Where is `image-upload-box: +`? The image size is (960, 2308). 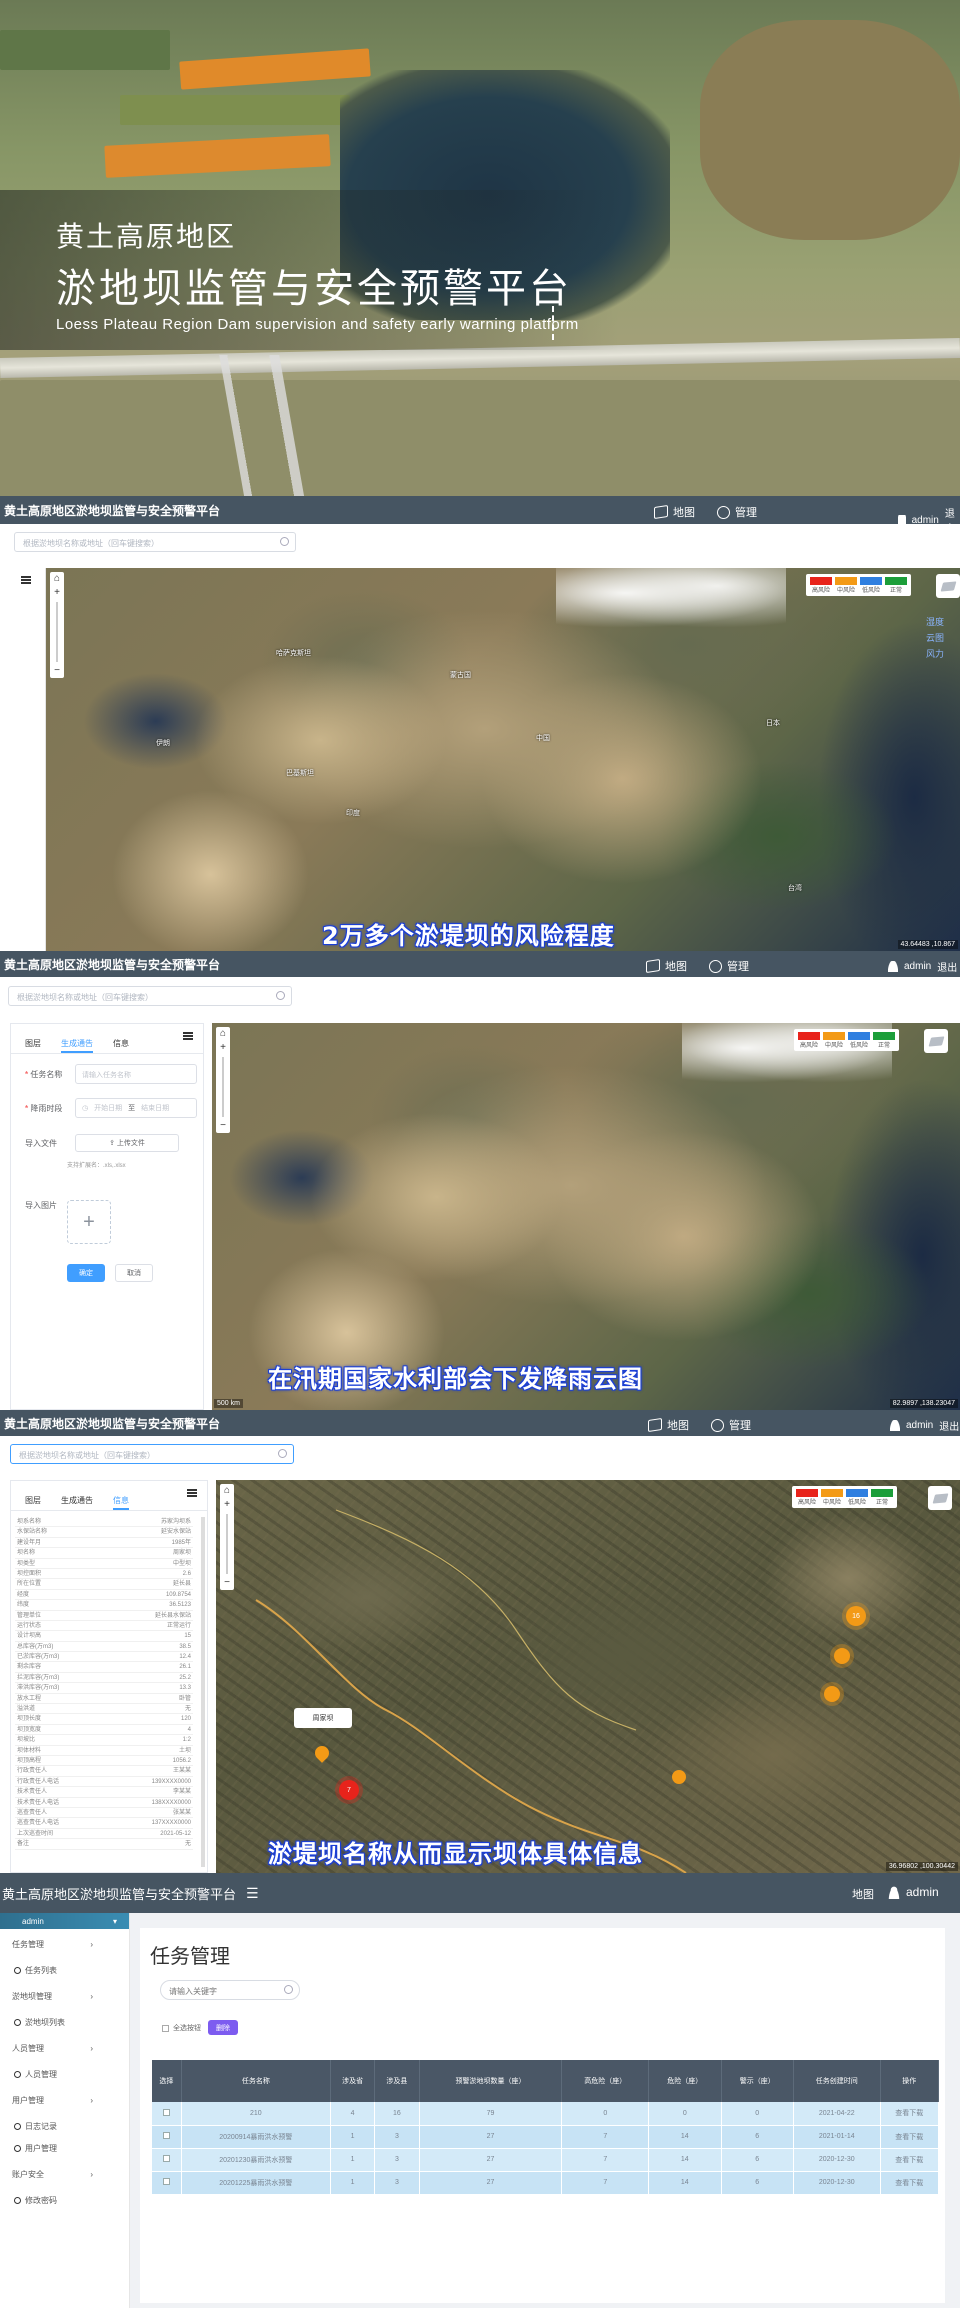 image-upload-box: + is located at coordinates (89, 1222).